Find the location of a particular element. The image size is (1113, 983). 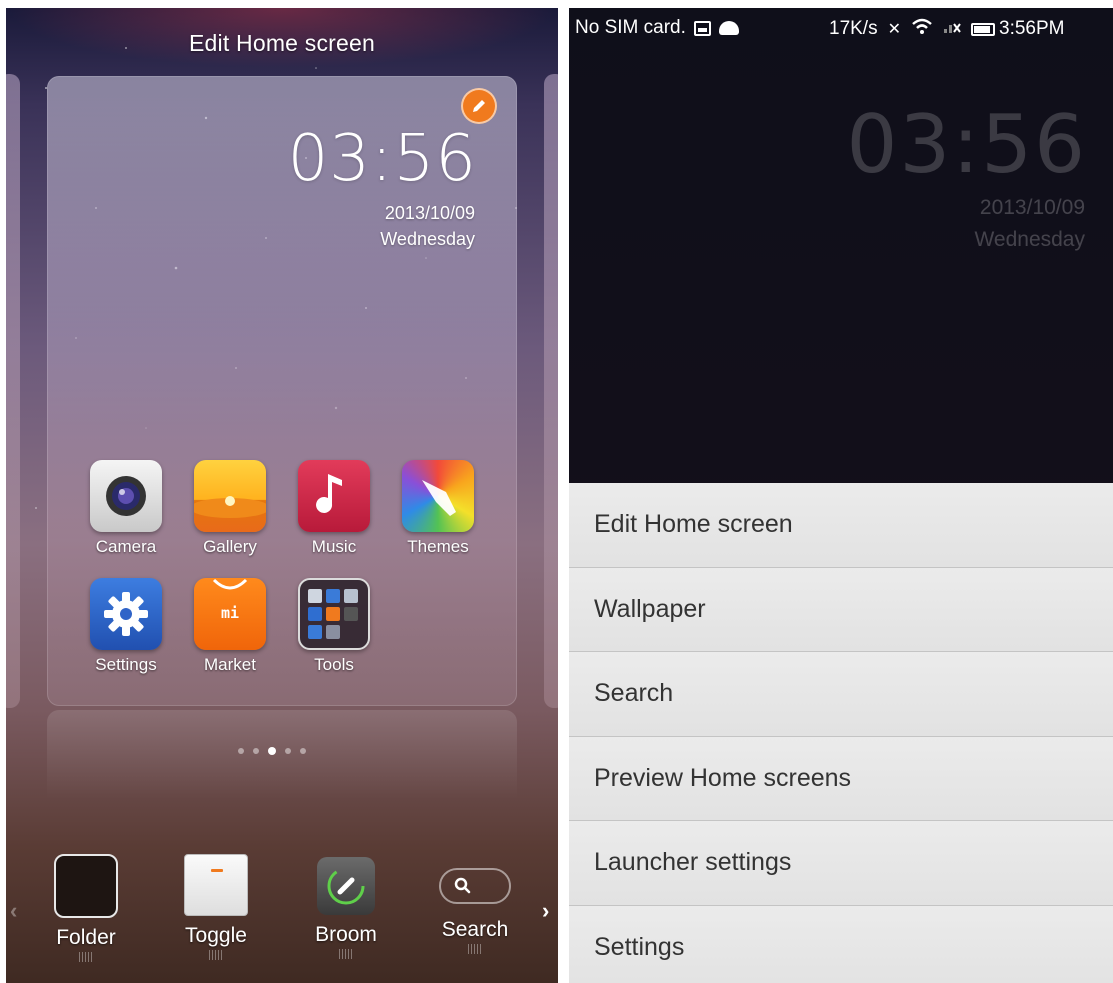

app-camera: Camera is located at coordinates (126, 508).